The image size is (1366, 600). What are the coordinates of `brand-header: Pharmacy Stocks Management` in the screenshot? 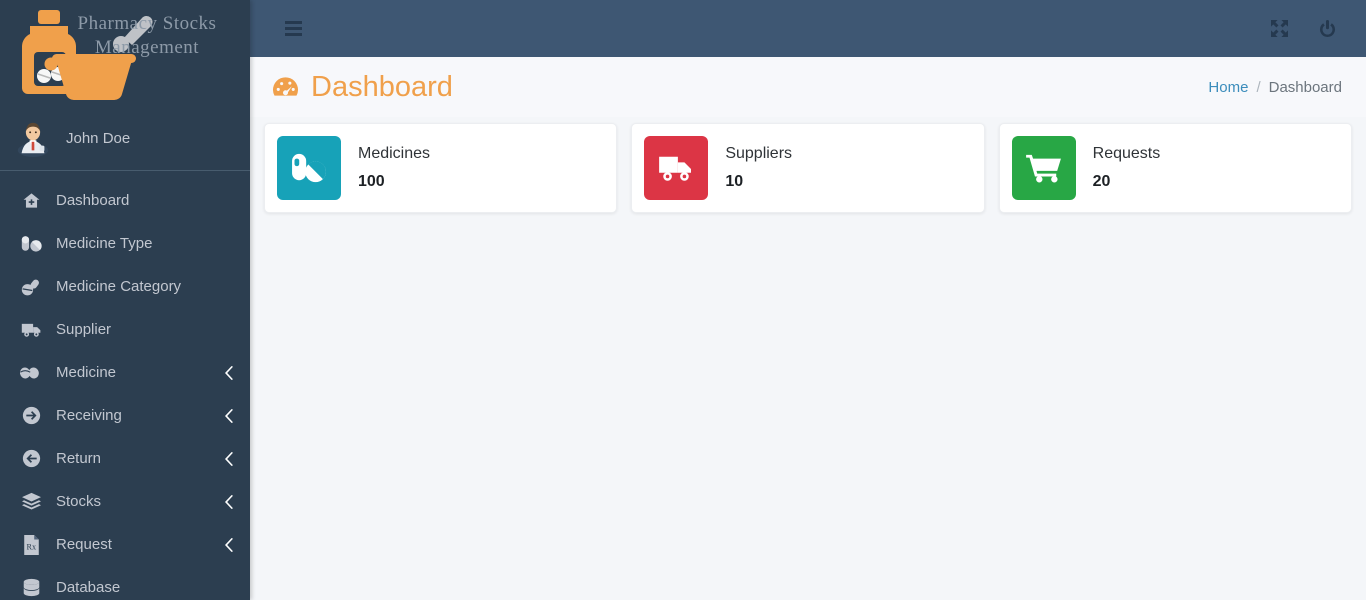 It's located at (125, 56).